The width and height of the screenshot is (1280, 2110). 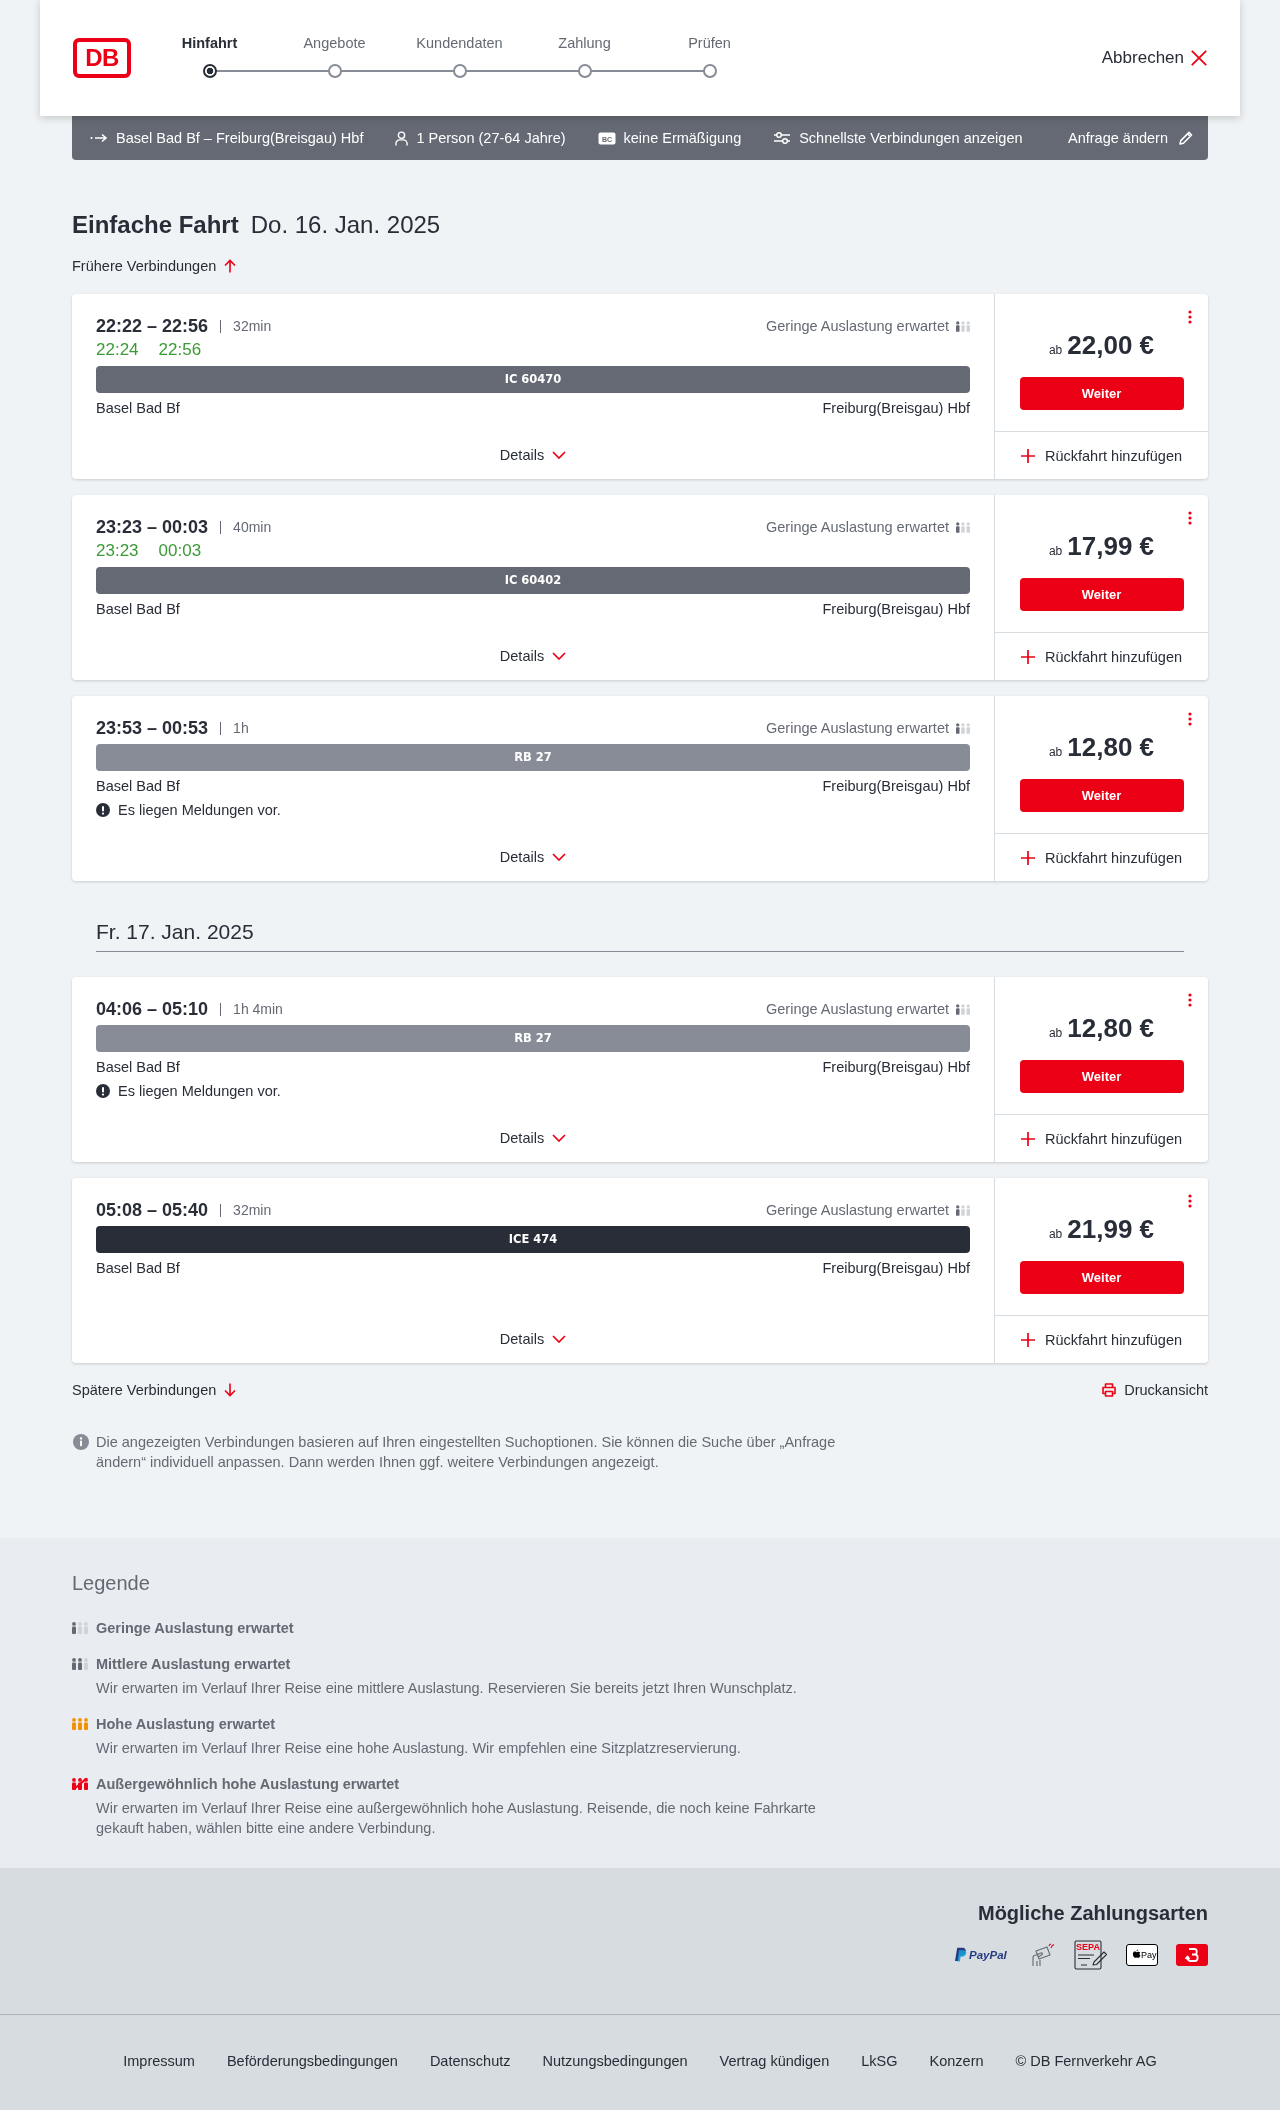 What do you see at coordinates (533, 1239) in the screenshot?
I see `train-bar: ICE 474` at bounding box center [533, 1239].